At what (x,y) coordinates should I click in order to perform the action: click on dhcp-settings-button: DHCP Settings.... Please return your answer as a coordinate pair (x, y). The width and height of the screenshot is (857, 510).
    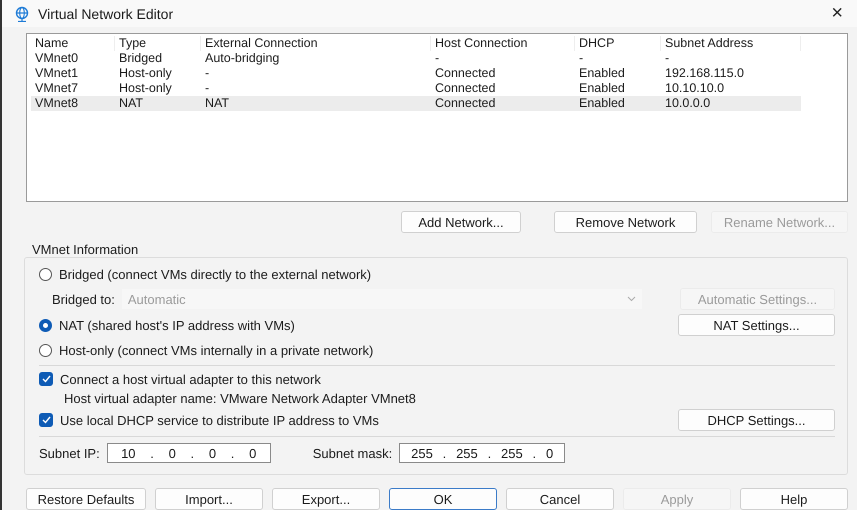
    Looking at the image, I should click on (756, 420).